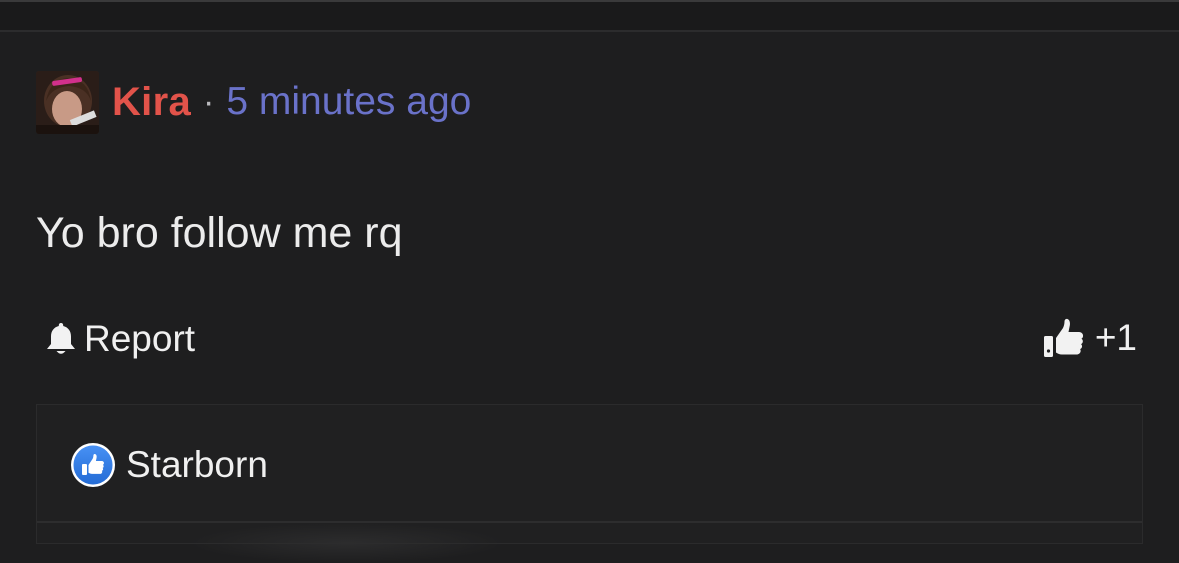 Image resolution: width=1179 pixels, height=563 pixels. What do you see at coordinates (1090, 338) in the screenshot?
I see `like-button: +1` at bounding box center [1090, 338].